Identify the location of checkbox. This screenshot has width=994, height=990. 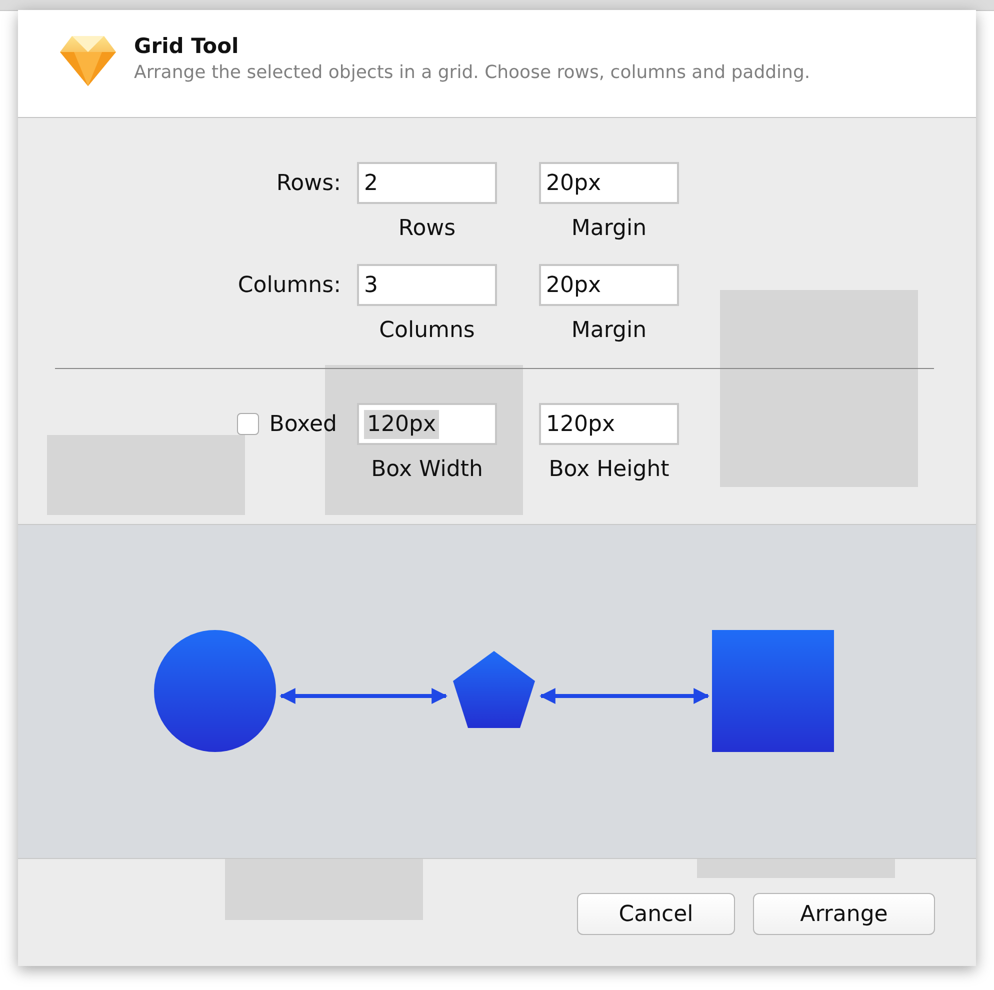
(248, 424).